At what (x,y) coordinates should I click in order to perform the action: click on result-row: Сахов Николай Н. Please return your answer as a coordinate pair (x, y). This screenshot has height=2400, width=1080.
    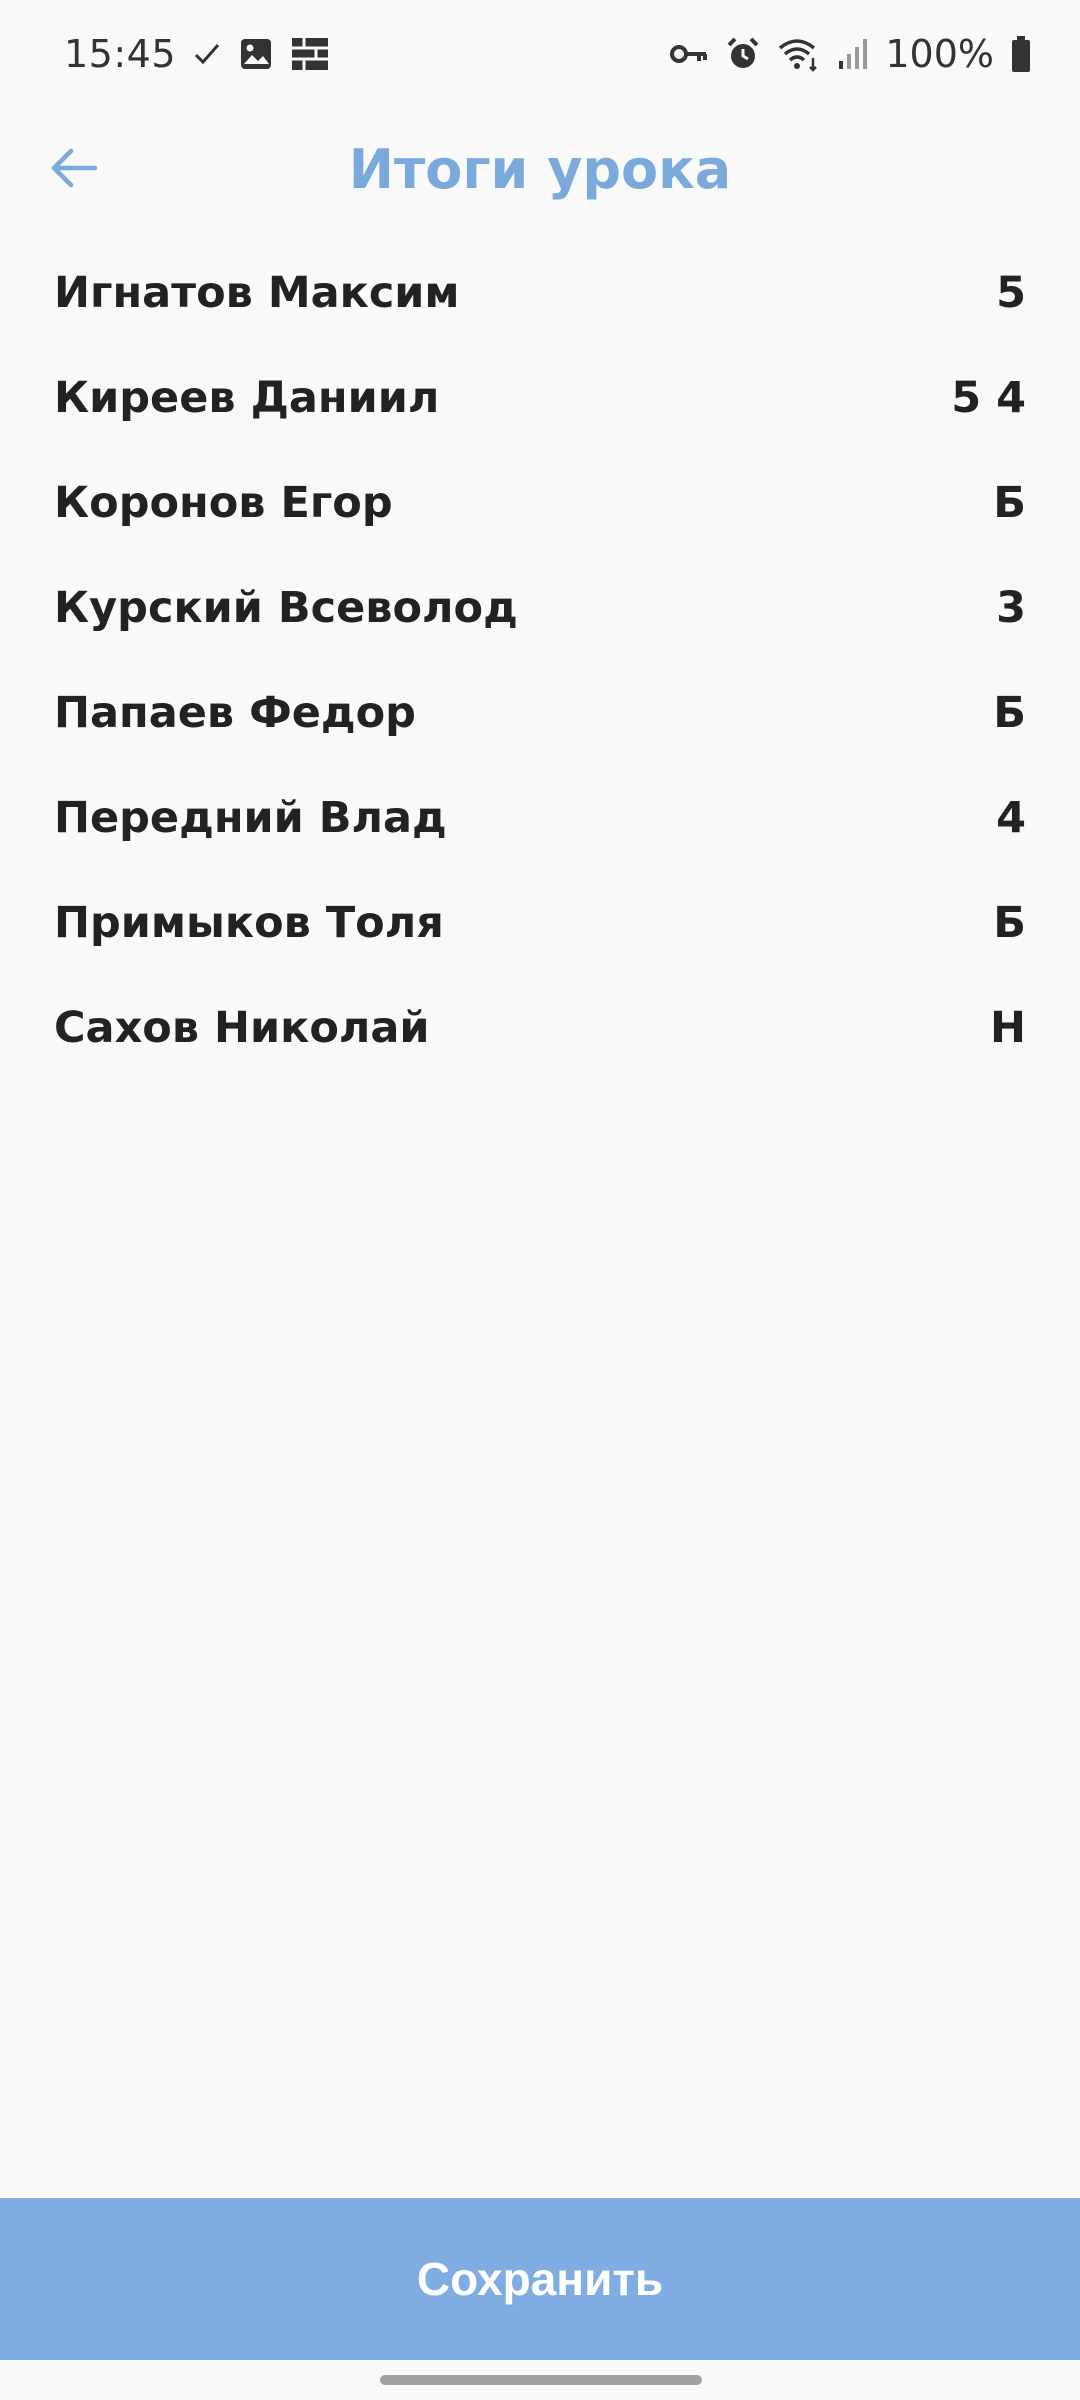
    Looking at the image, I should click on (540, 1027).